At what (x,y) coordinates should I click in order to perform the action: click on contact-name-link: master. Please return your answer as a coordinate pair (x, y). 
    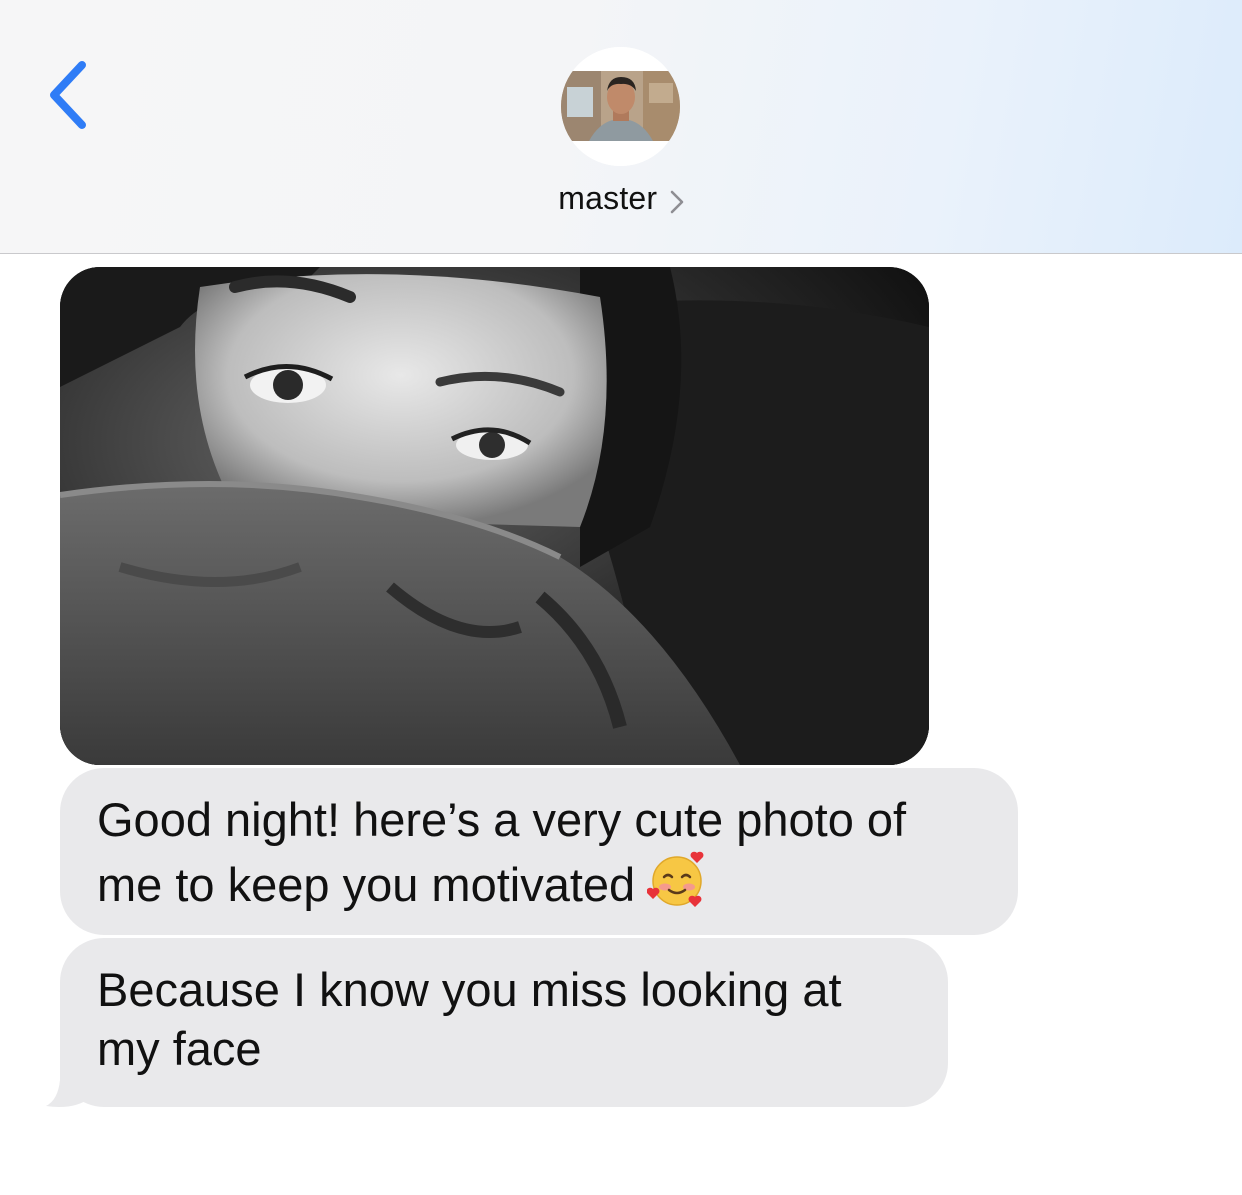
    Looking at the image, I should click on (621, 198).